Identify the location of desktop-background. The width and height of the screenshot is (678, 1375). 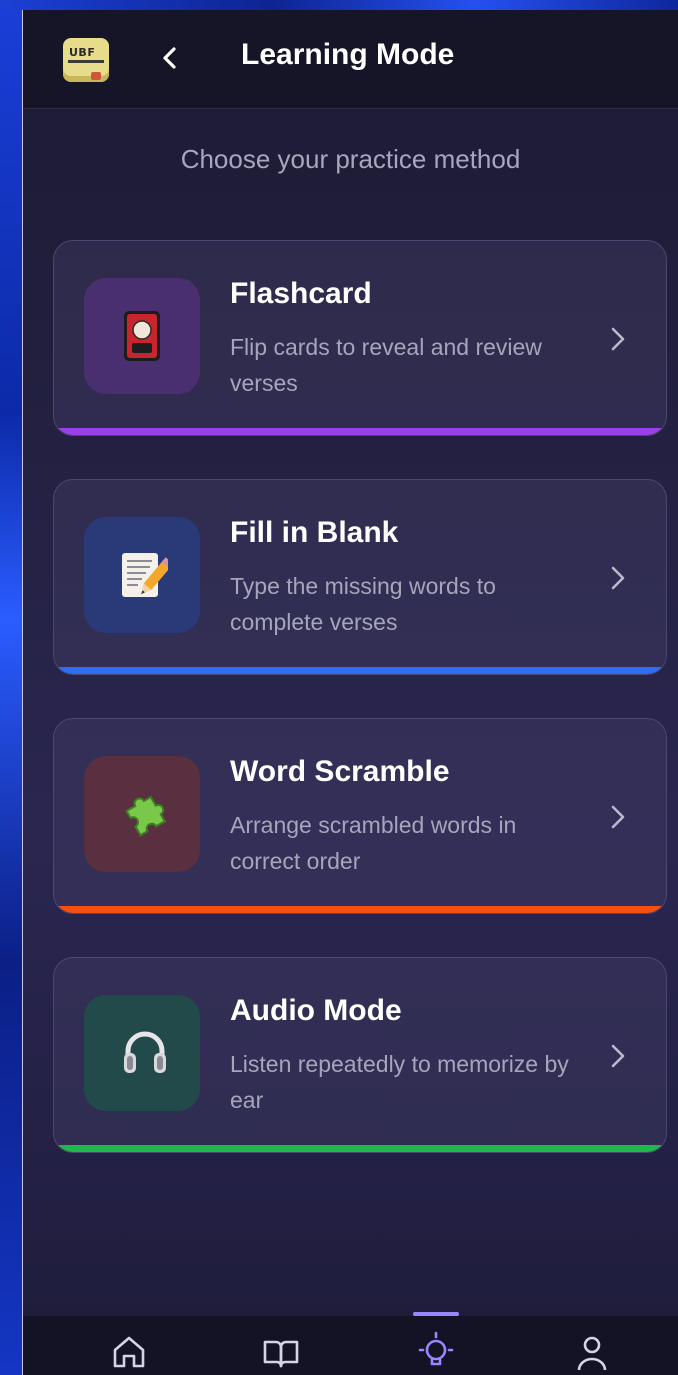
(11, 687).